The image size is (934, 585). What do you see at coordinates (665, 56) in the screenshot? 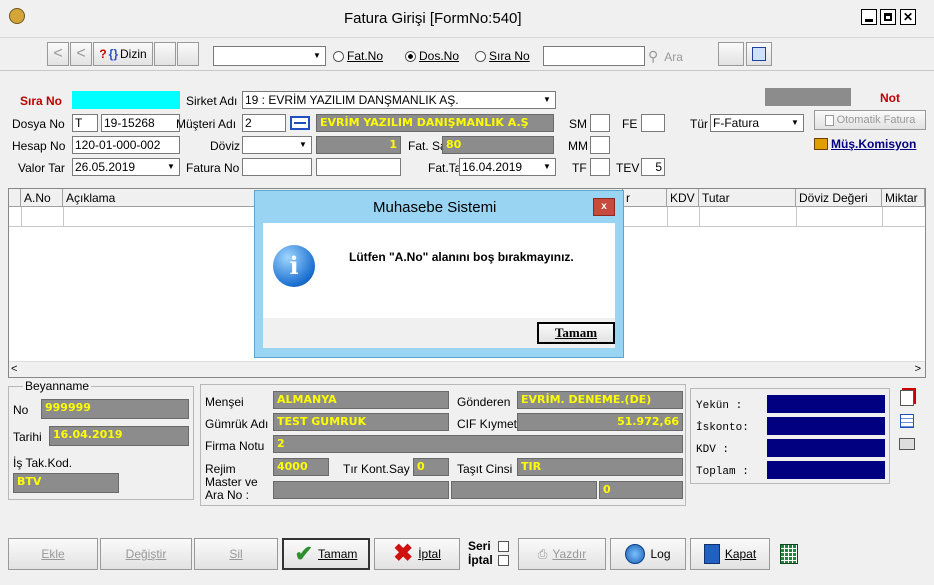
I see `ara-button: ⚲ Ara` at bounding box center [665, 56].